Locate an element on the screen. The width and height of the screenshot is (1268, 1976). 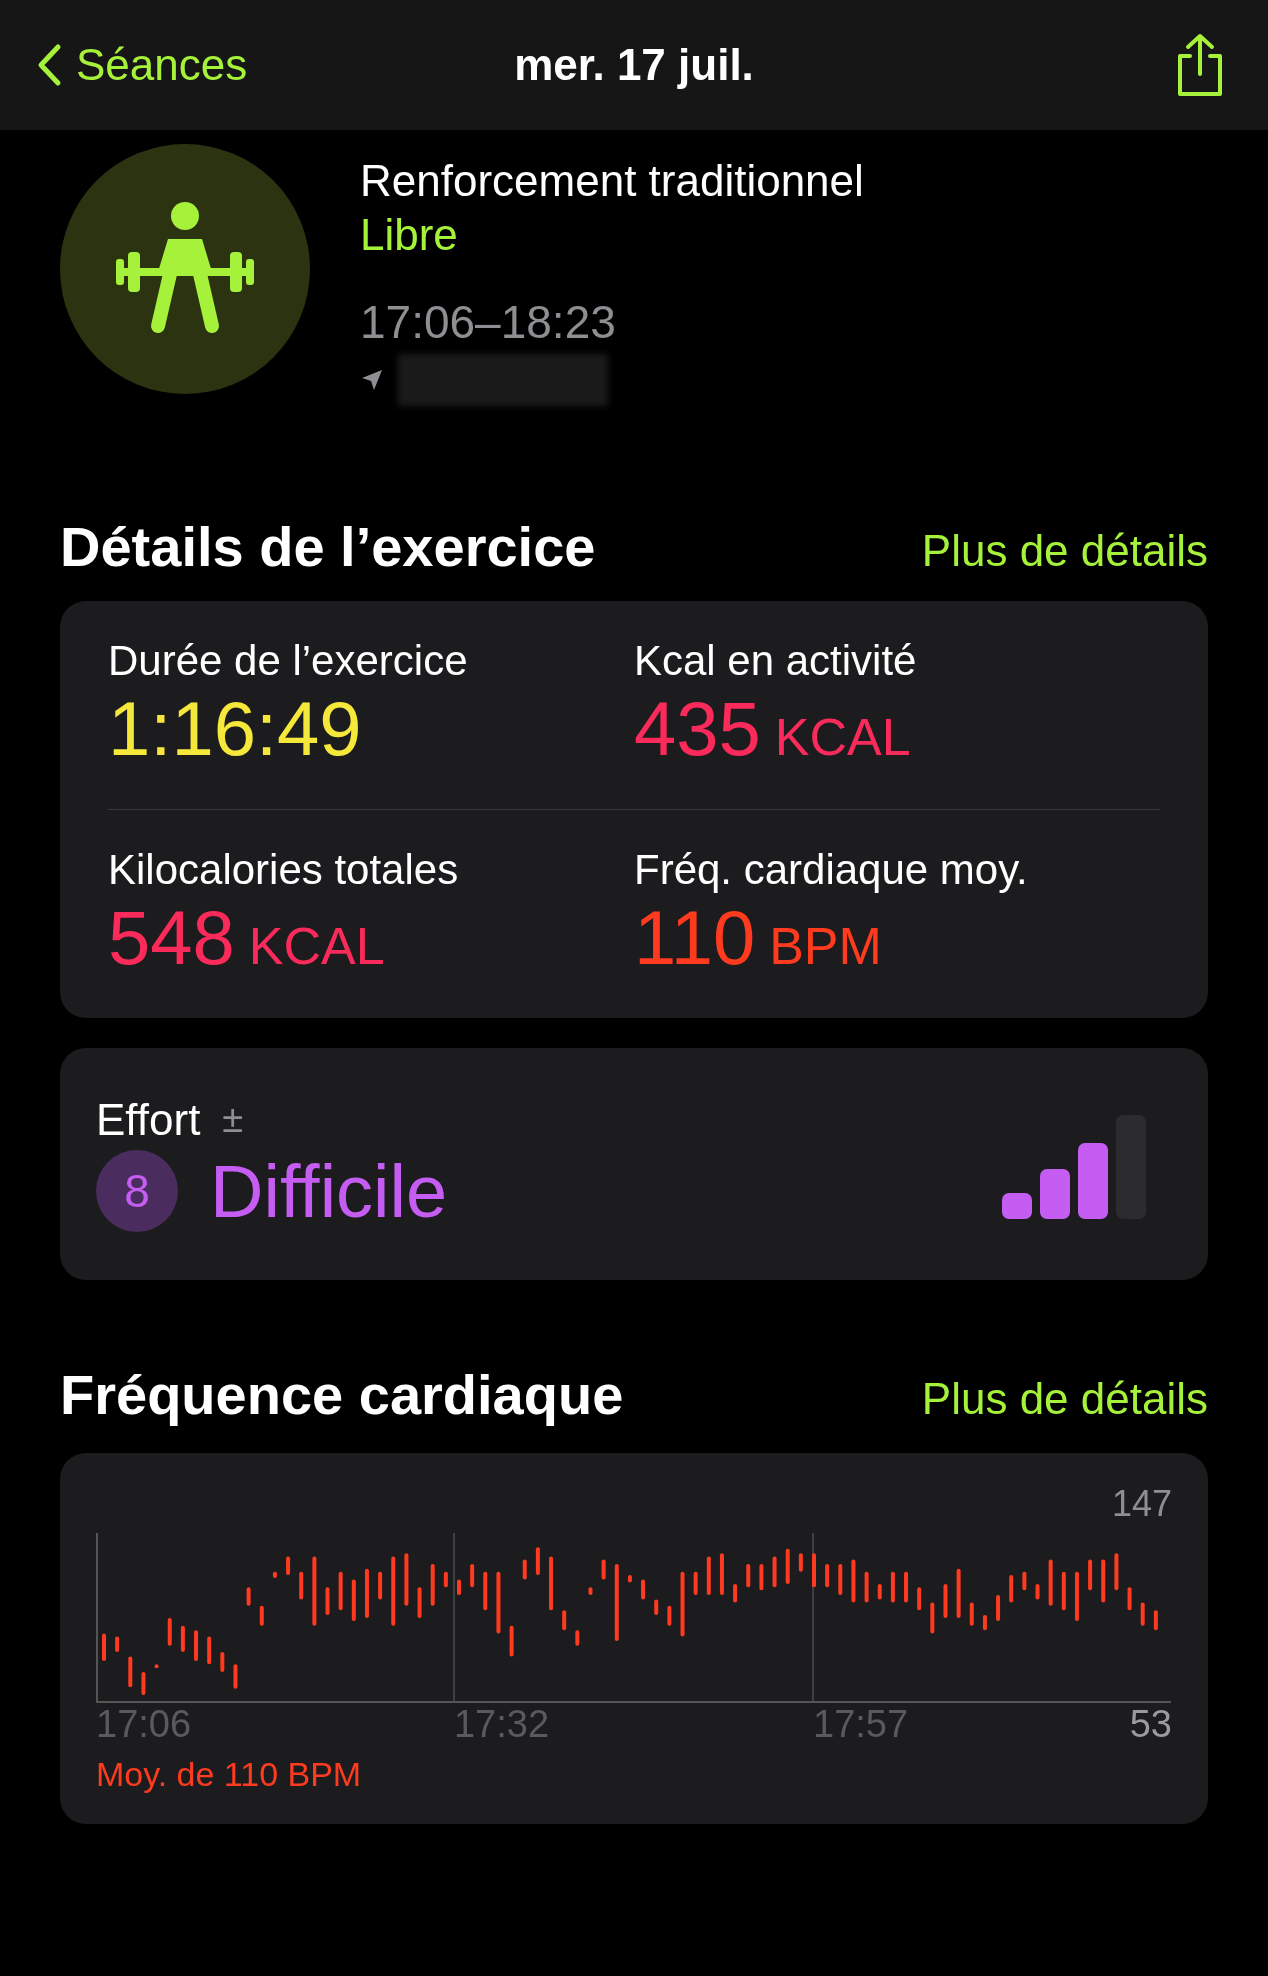
workout-time: 17:06–18:23 is located at coordinates (488, 322).